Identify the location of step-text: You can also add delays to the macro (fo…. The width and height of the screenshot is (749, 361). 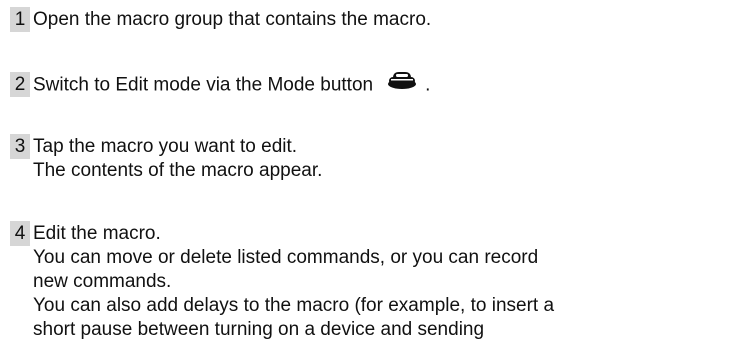
(294, 305).